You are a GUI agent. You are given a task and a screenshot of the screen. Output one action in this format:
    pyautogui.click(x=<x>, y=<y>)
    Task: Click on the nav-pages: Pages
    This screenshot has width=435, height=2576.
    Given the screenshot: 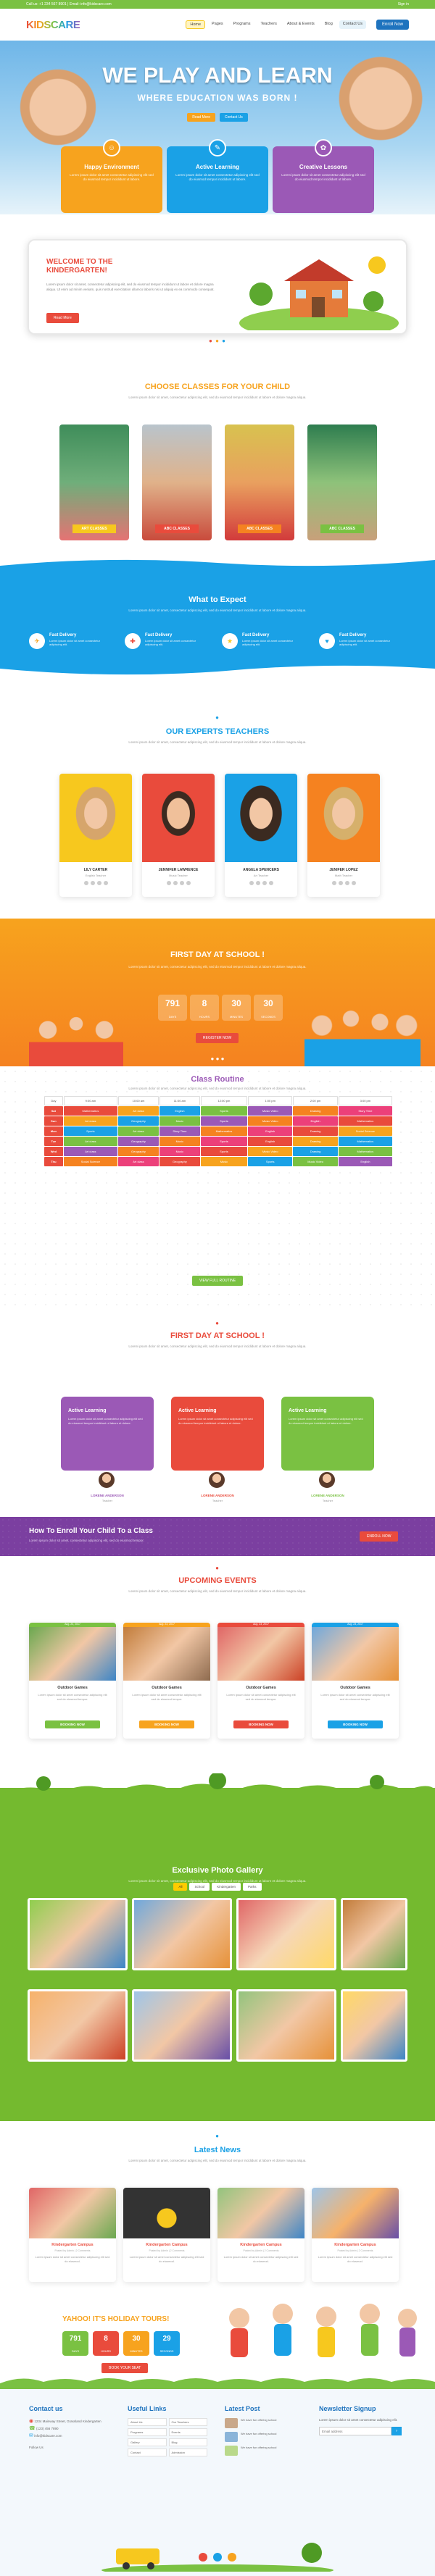 What is the action you would take?
    pyautogui.click(x=217, y=24)
    